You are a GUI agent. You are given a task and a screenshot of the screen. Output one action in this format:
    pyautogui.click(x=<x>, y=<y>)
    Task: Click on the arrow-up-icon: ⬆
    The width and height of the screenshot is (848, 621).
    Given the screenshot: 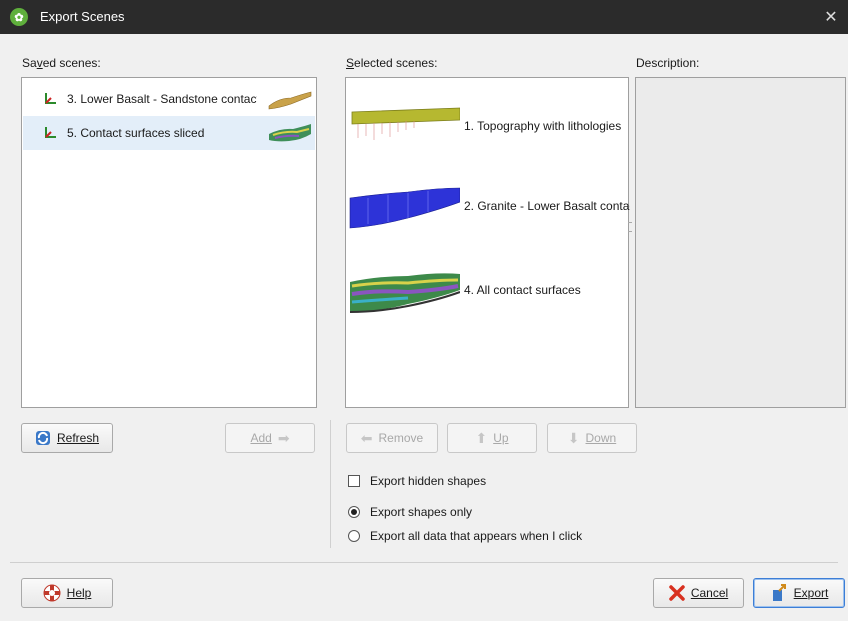 What is the action you would take?
    pyautogui.click(x=481, y=437)
    